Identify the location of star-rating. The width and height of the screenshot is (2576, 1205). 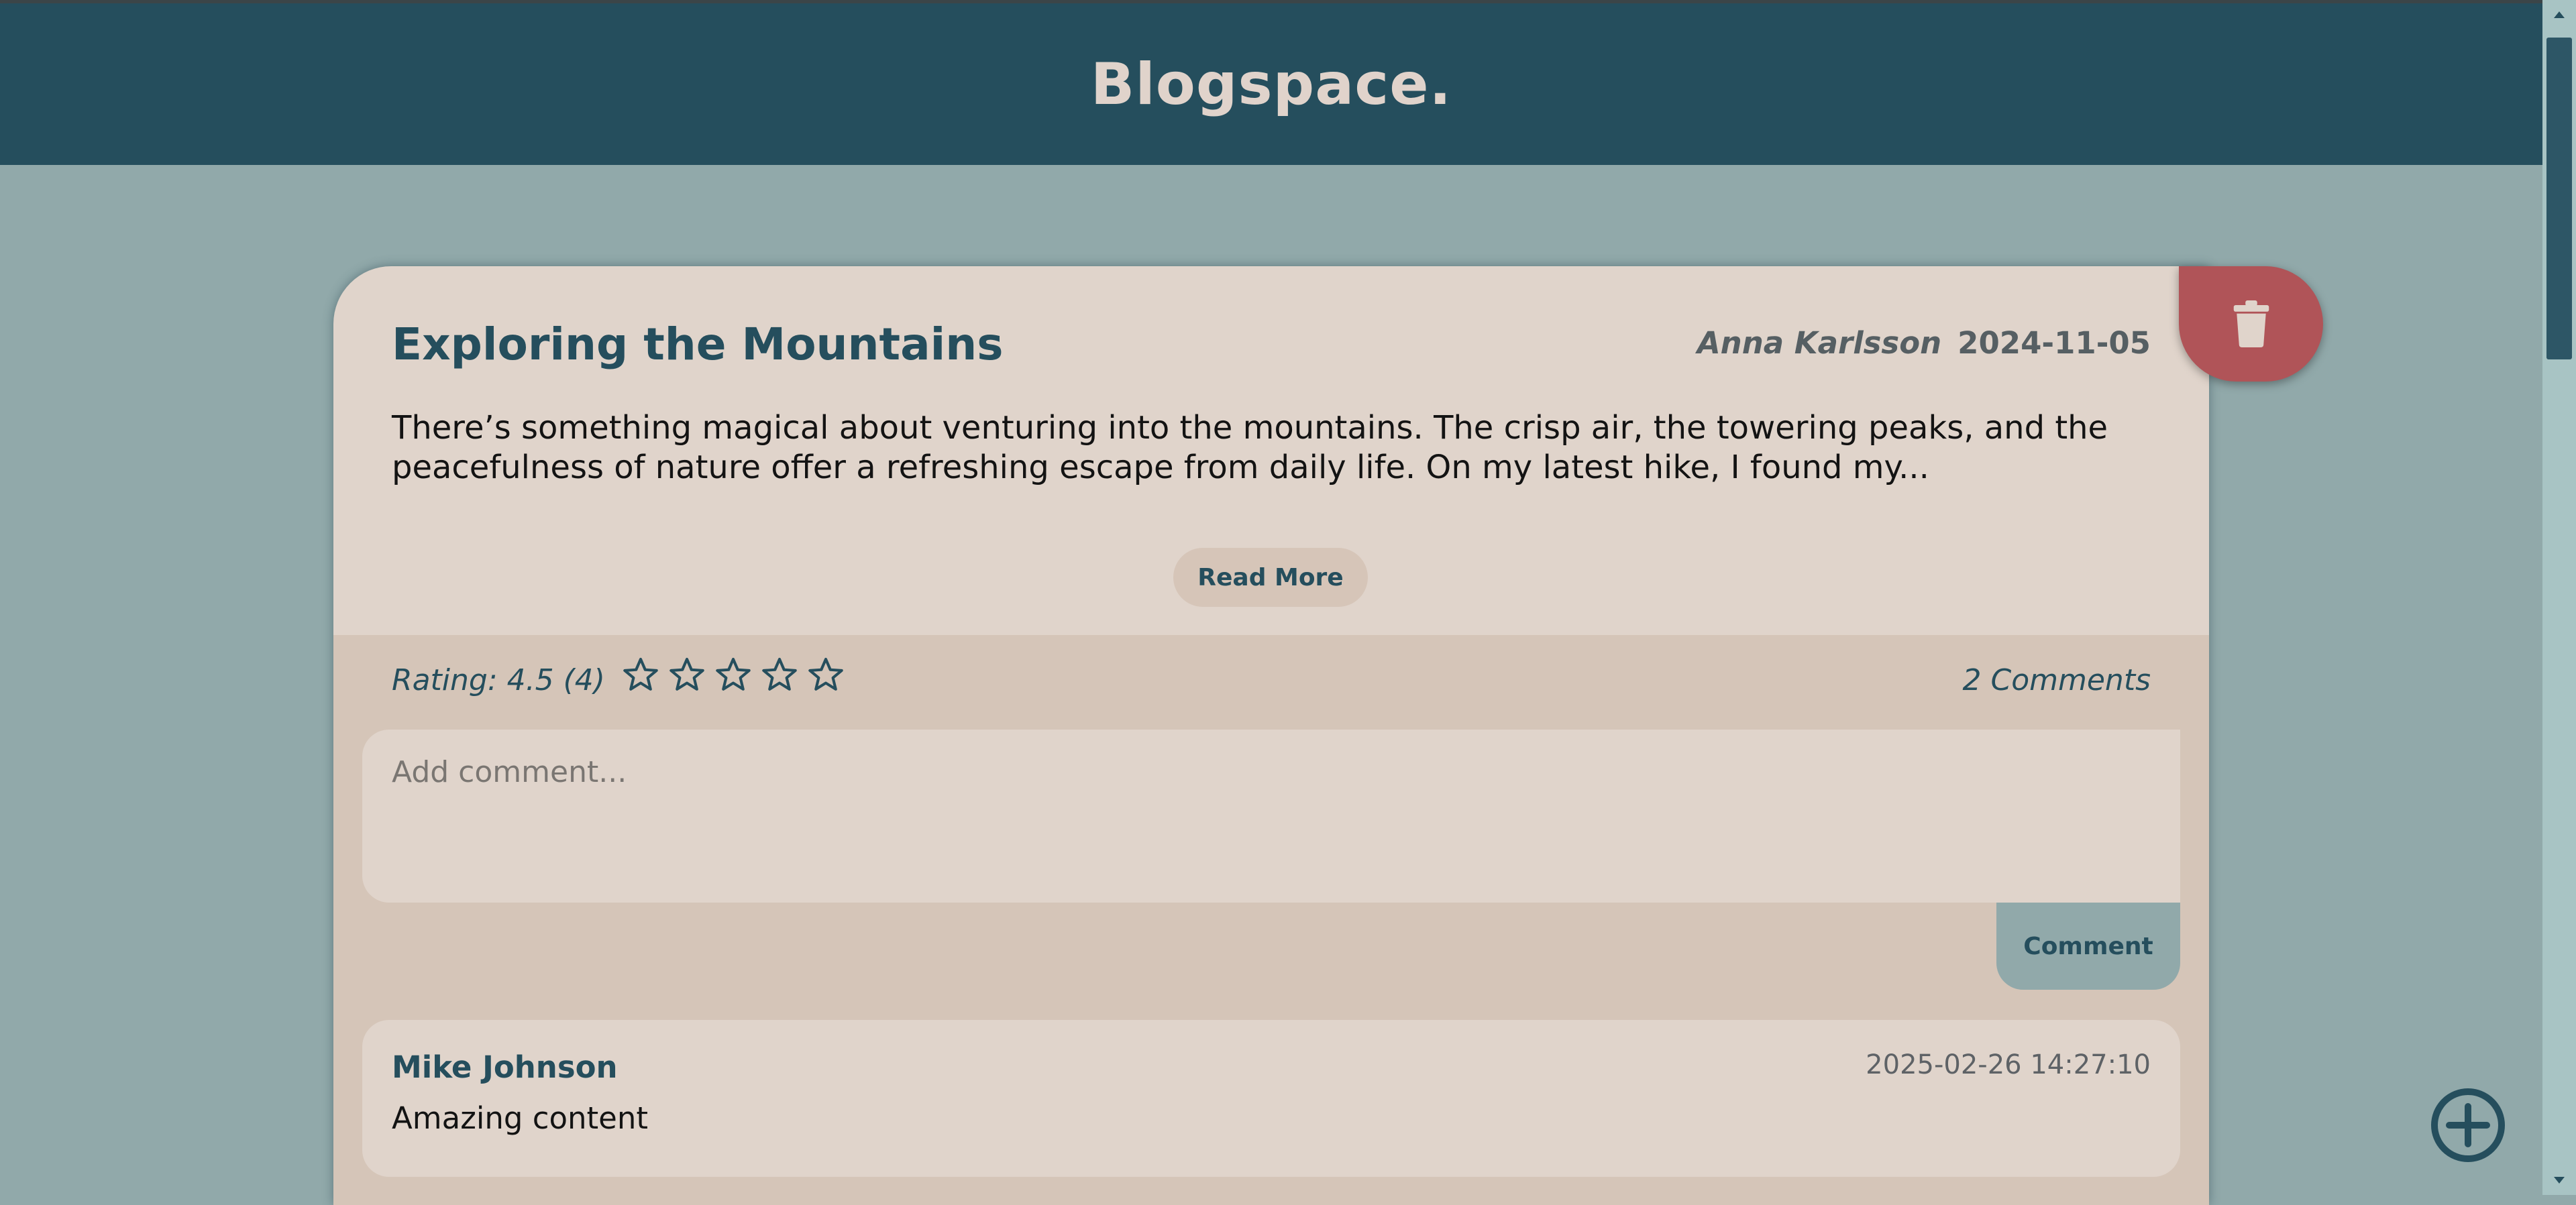
(733, 674).